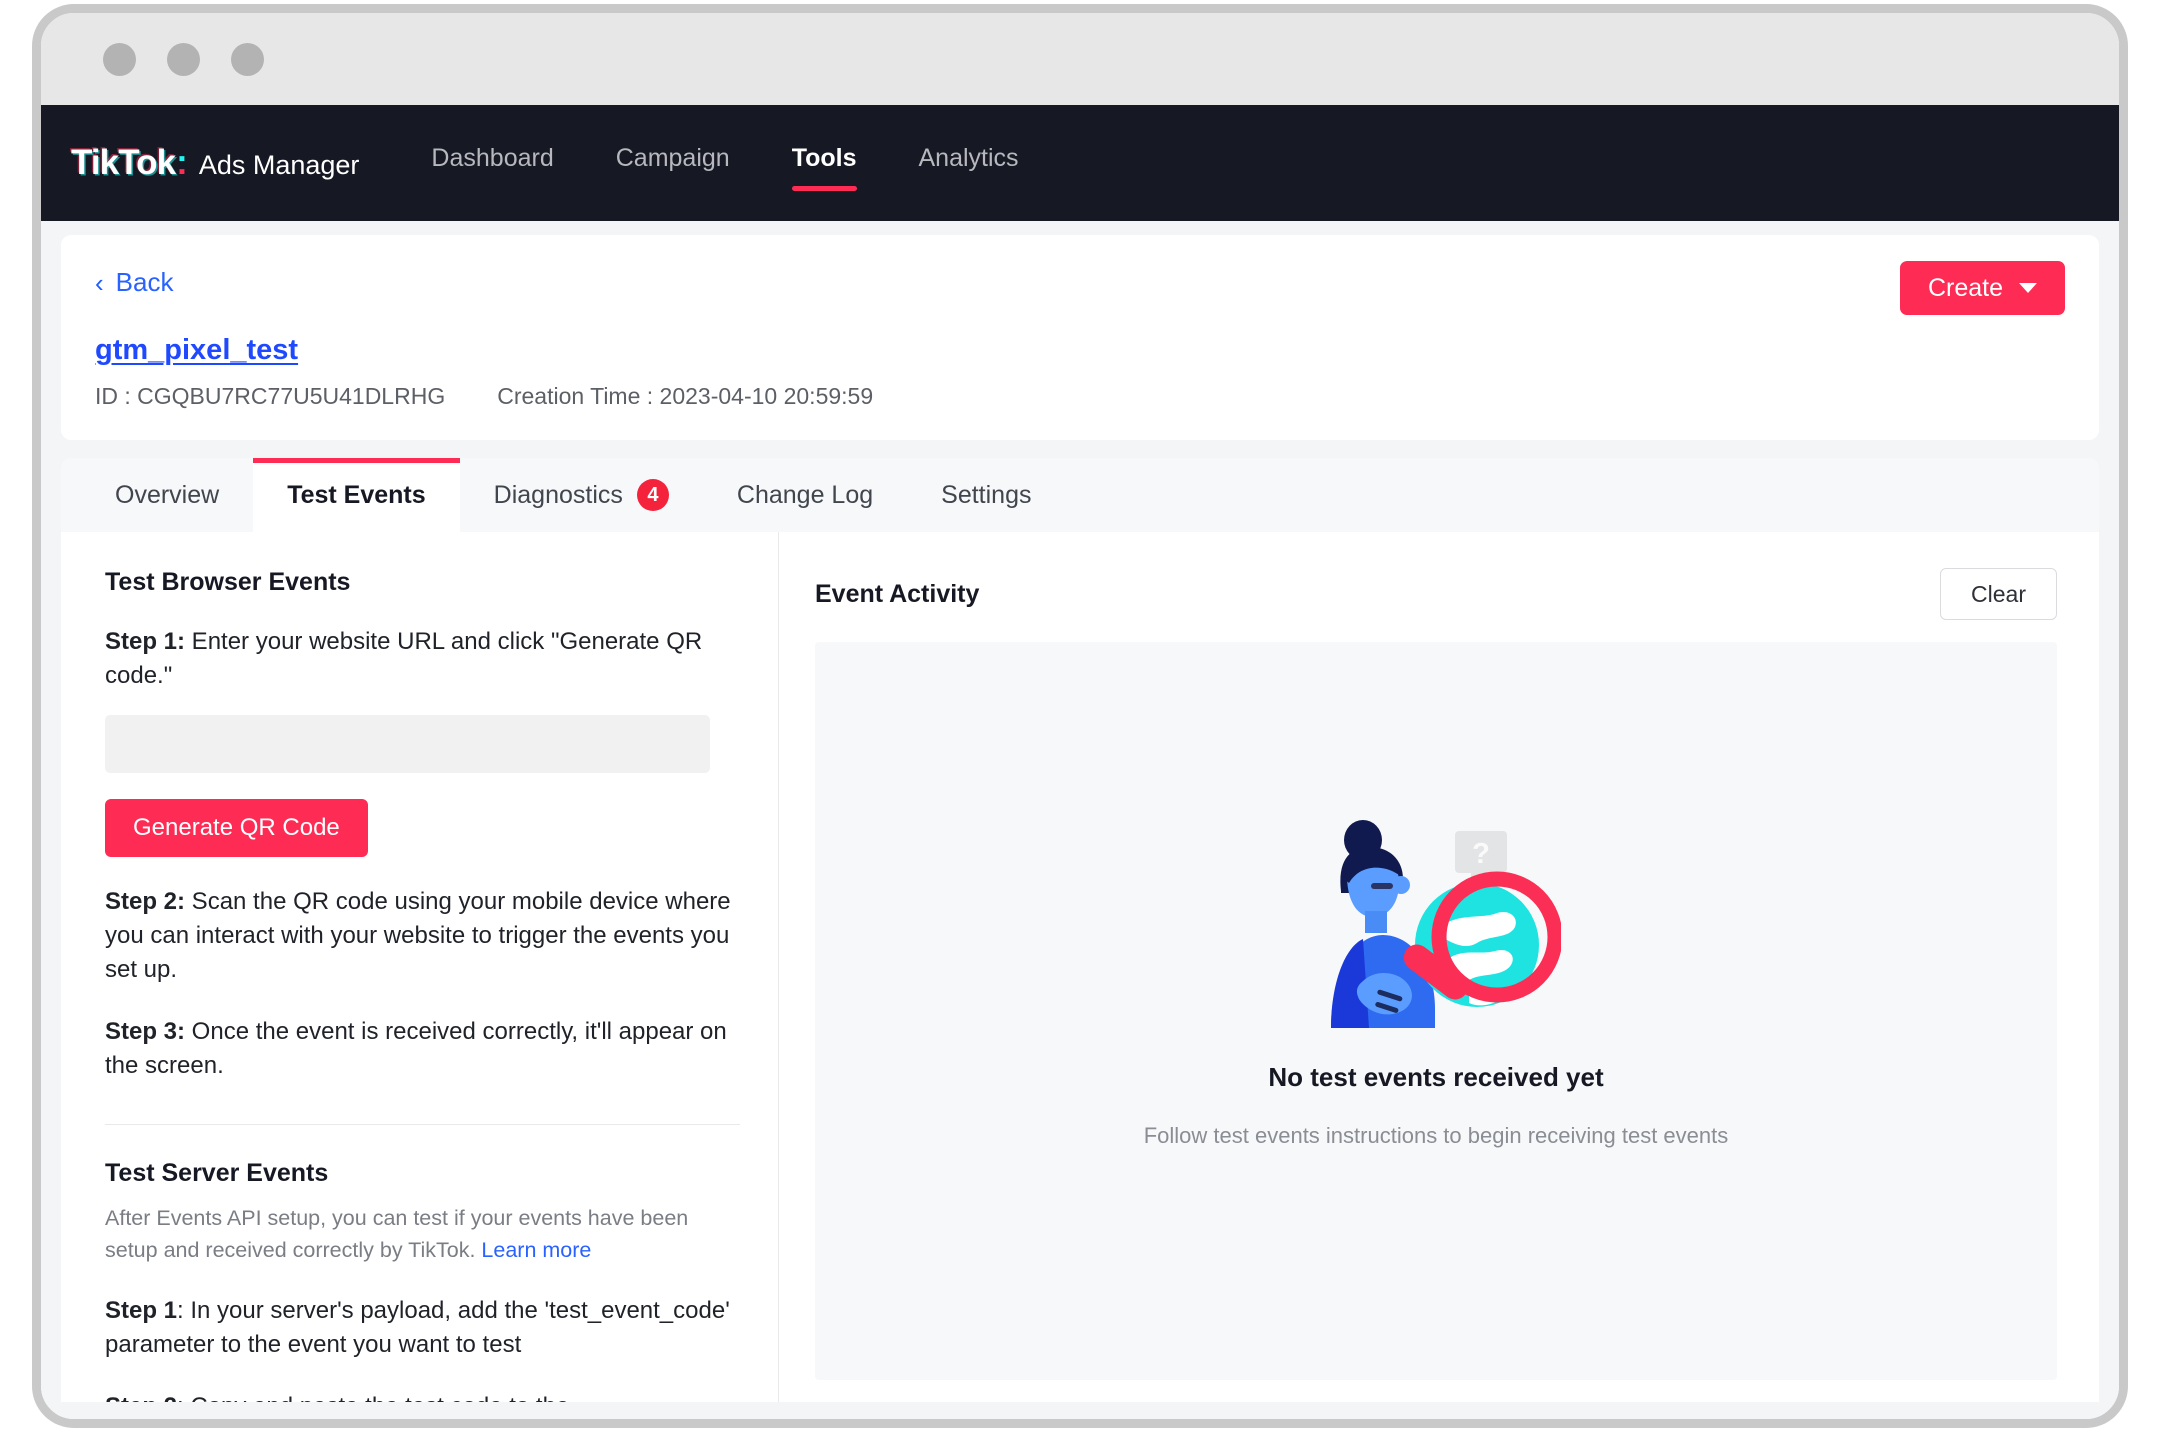 The height and width of the screenshot is (1440, 2160). What do you see at coordinates (536, 1250) in the screenshot?
I see `learn-more-link: Learn more` at bounding box center [536, 1250].